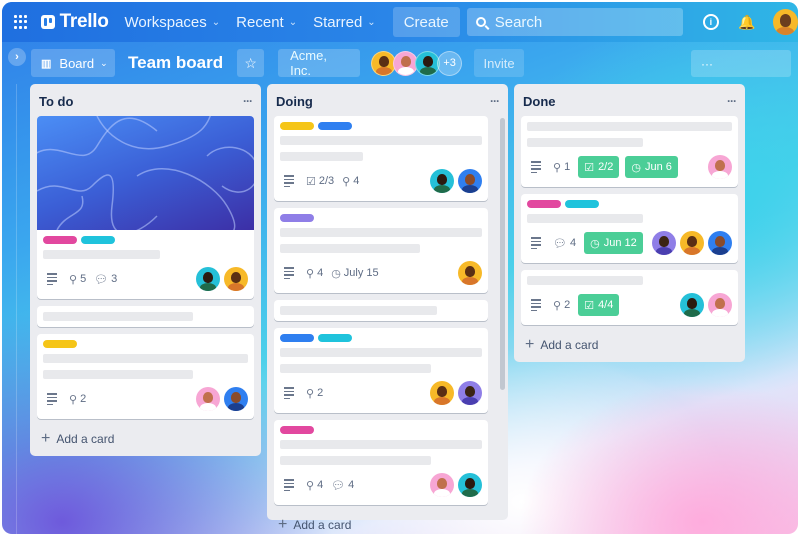 The height and width of the screenshot is (538, 800). What do you see at coordinates (741, 63) in the screenshot?
I see `board-menu-button: ···` at bounding box center [741, 63].